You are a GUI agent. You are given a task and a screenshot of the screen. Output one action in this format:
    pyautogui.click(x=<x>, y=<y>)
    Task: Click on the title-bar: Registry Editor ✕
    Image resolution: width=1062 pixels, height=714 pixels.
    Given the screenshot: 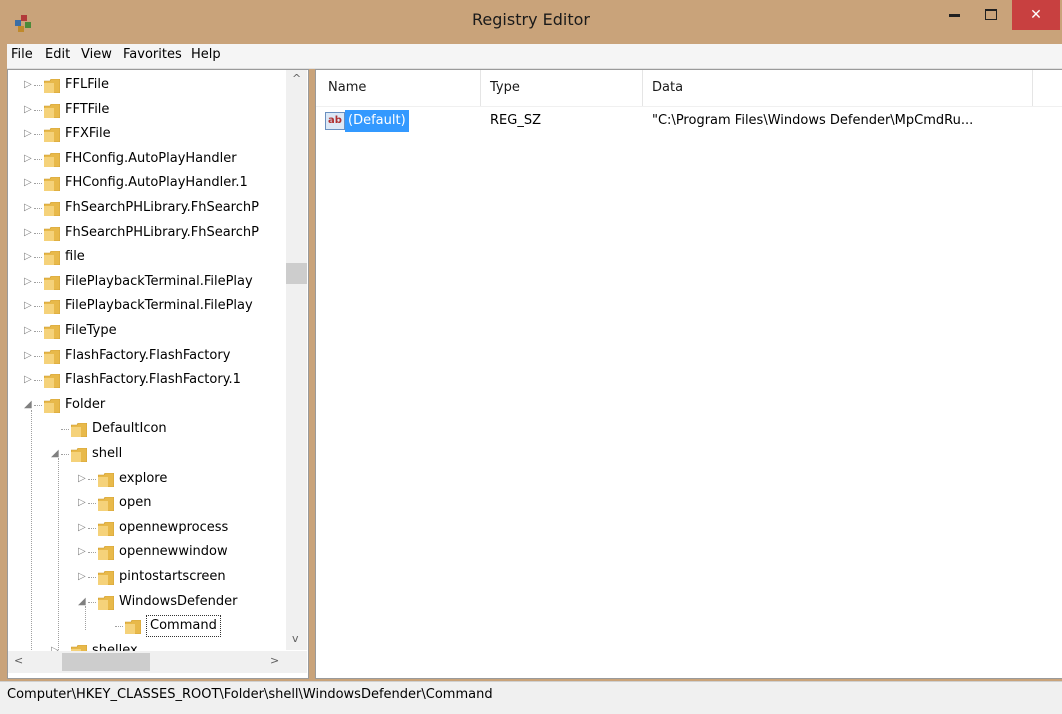 What is the action you would take?
    pyautogui.click(x=531, y=22)
    